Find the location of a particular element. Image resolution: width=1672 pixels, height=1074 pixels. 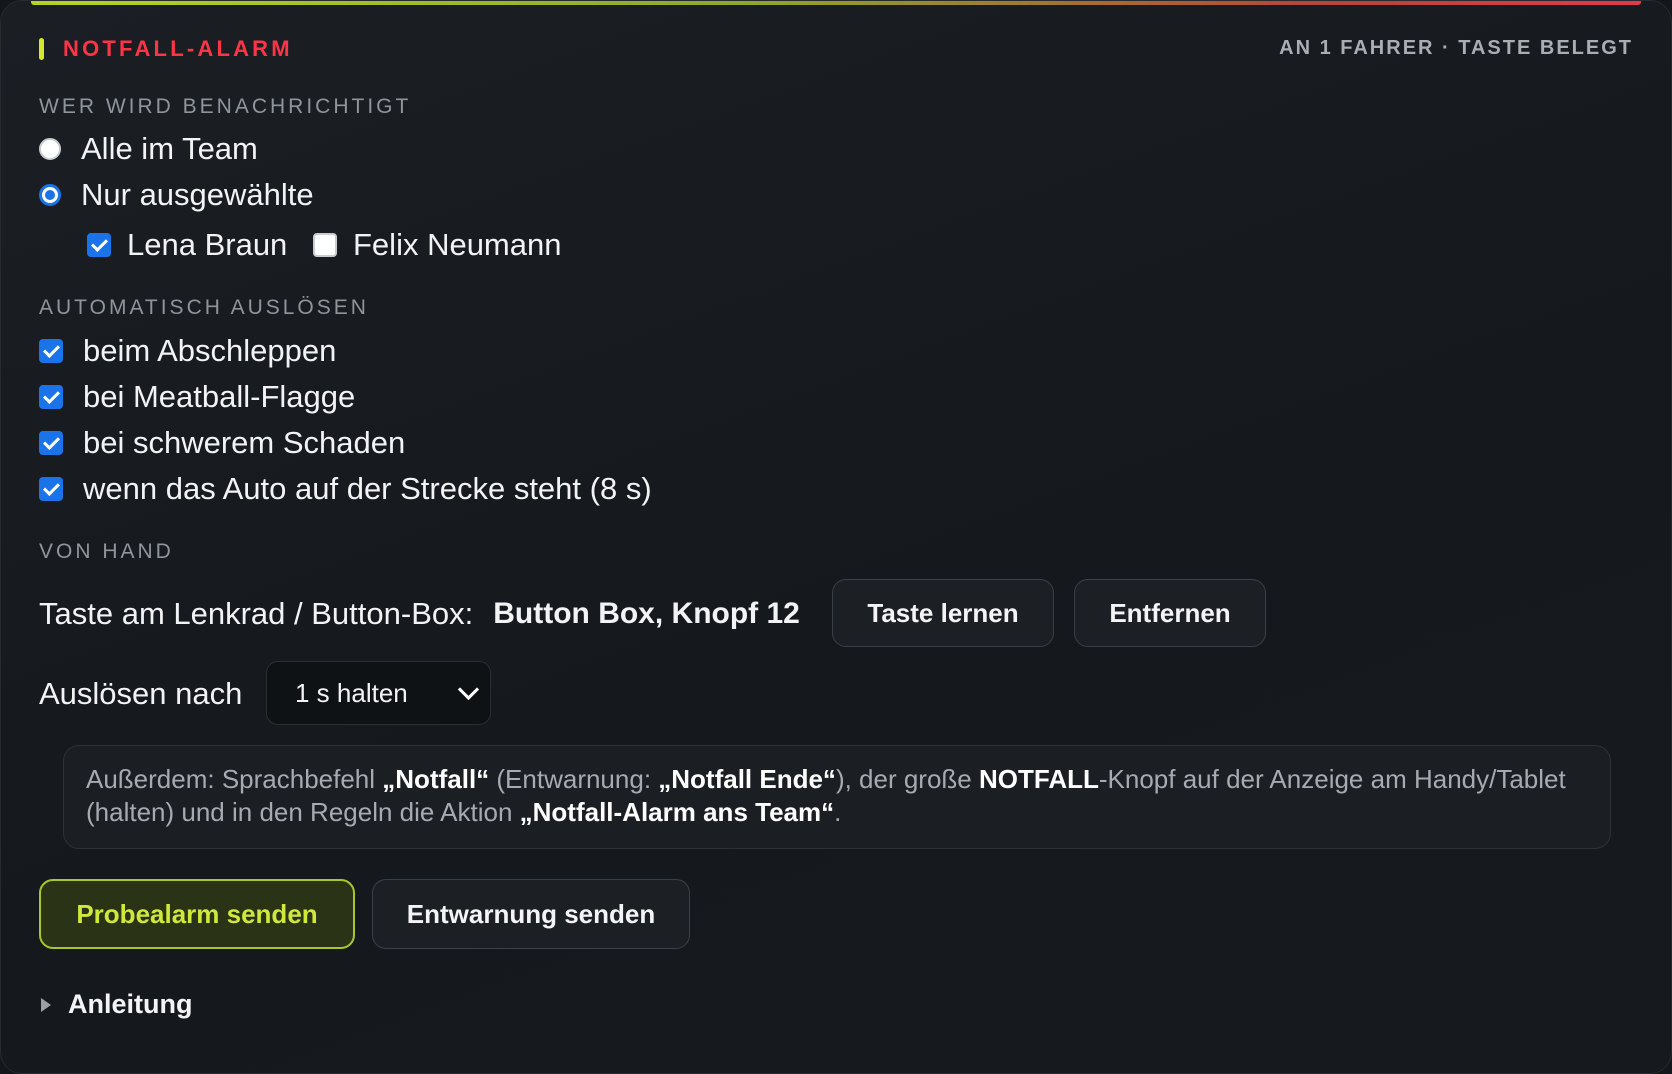

radio-label: Alle im Team is located at coordinates (169, 148).